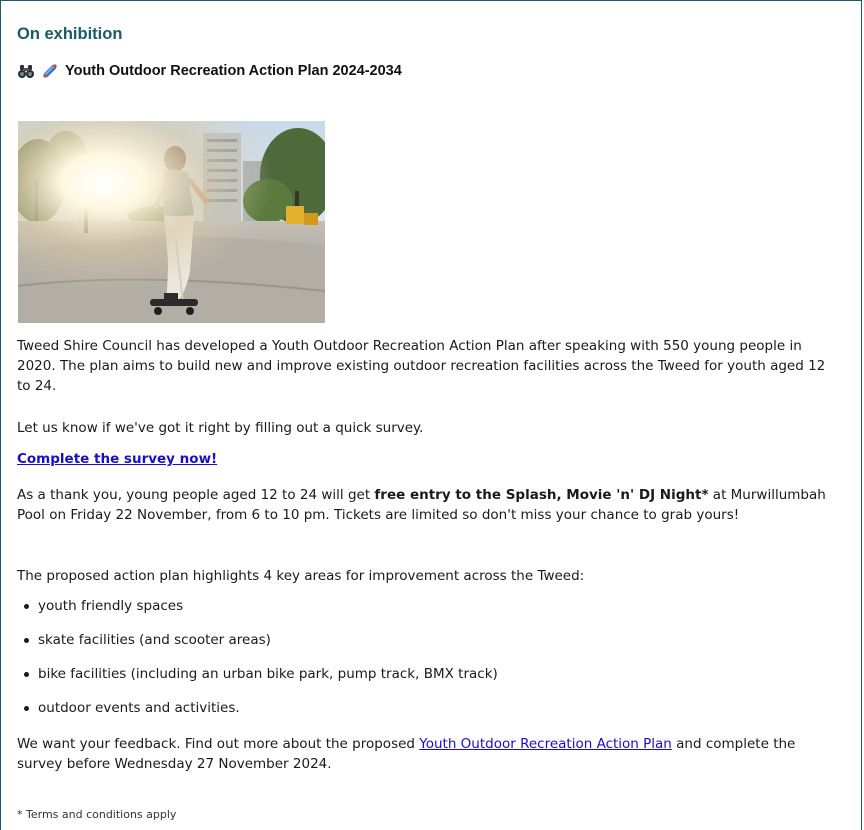 Image resolution: width=864 pixels, height=830 pixels. What do you see at coordinates (50, 71) in the screenshot?
I see `skateboard-icon` at bounding box center [50, 71].